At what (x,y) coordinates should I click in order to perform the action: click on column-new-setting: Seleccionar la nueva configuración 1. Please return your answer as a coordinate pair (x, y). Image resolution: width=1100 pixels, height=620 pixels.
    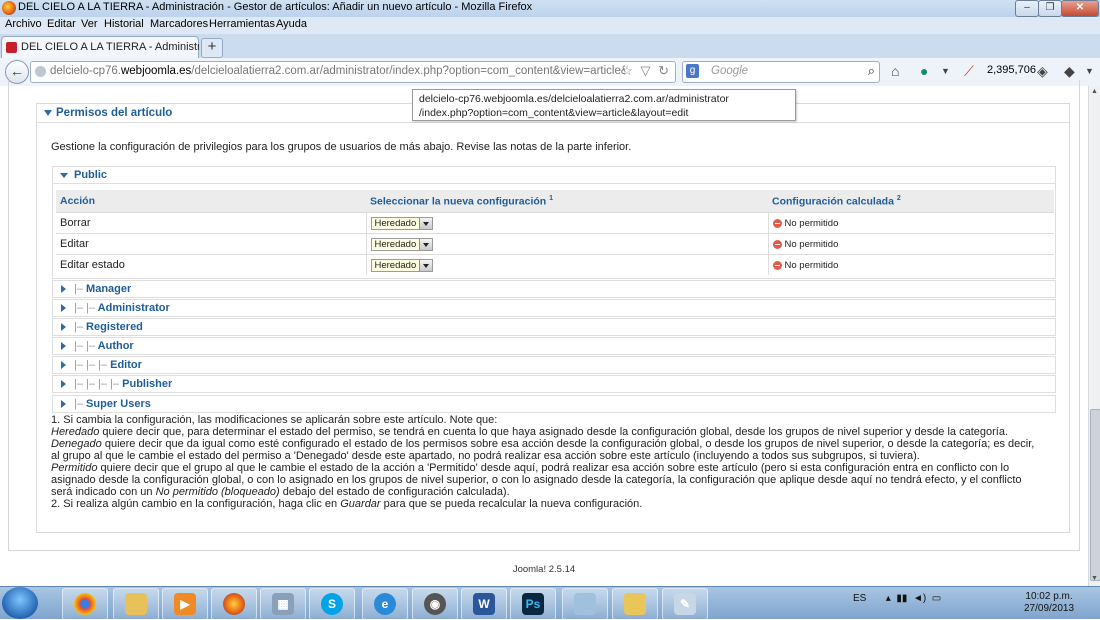
    Looking at the image, I should click on (567, 201).